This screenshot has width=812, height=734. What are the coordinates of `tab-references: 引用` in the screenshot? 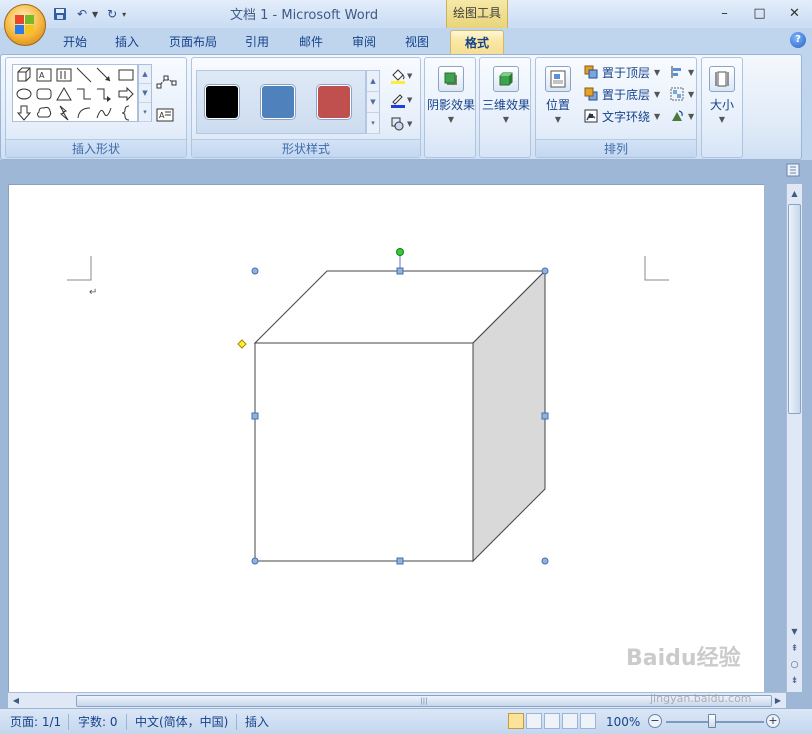 It's located at (257, 42).